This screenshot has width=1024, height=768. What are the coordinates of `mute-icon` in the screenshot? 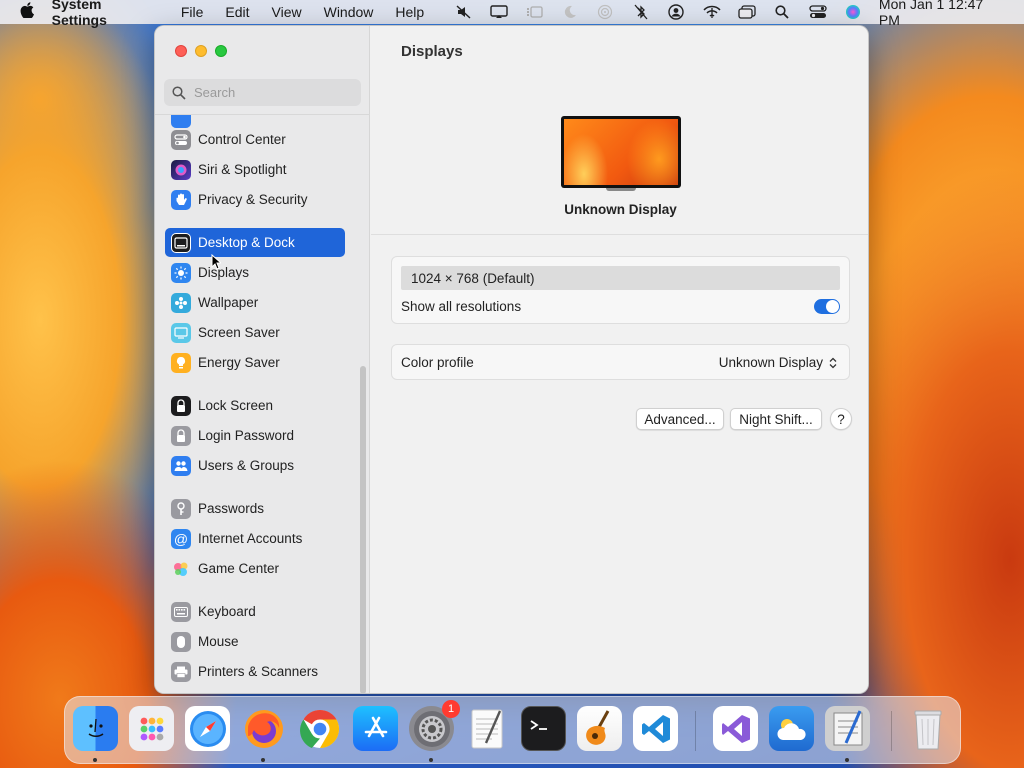 It's located at (463, 12).